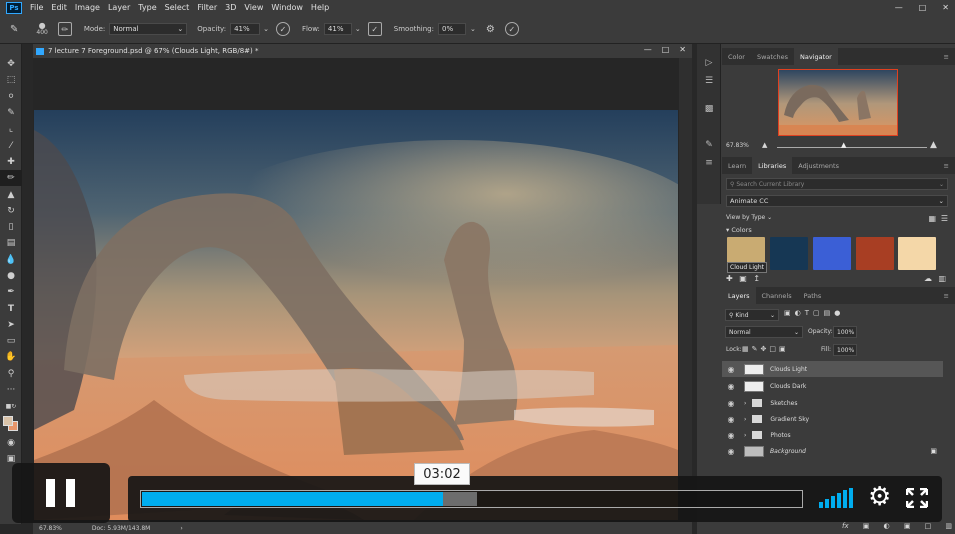  What do you see at coordinates (866, 527) in the screenshot?
I see `mask-icon: ▣` at bounding box center [866, 527].